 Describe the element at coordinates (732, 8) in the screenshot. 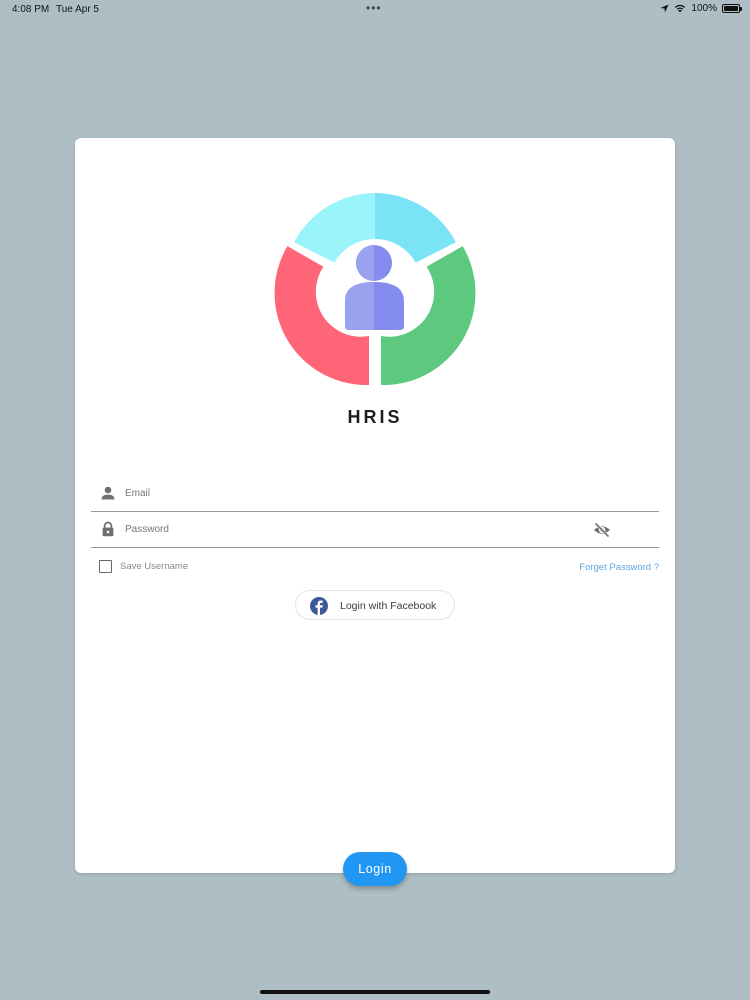

I see `battery-icon` at that location.